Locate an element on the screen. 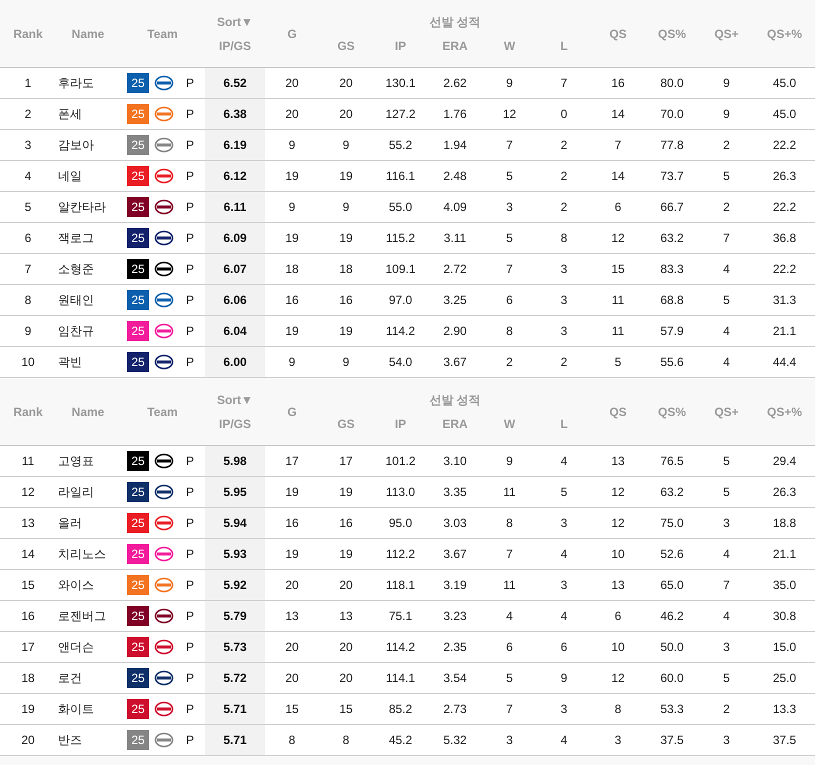  stat-cell-text: 14 is located at coordinates (618, 114).